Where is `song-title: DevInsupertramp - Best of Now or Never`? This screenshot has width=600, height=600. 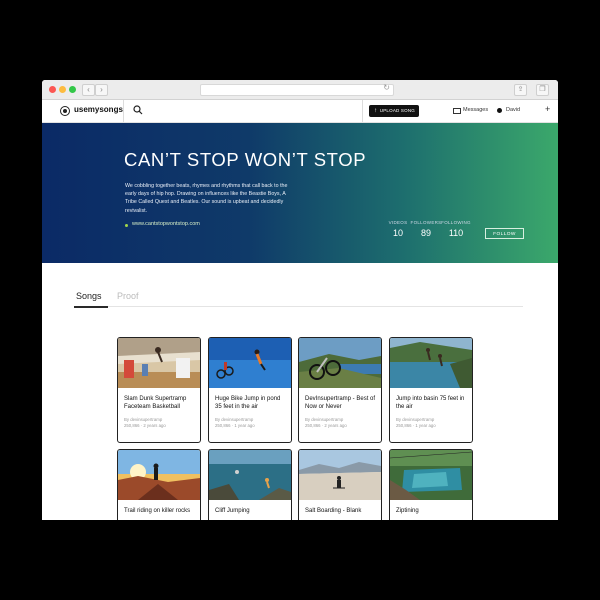
song-title: DevInsupertramp - Best of Now or Never is located at coordinates (341, 403).